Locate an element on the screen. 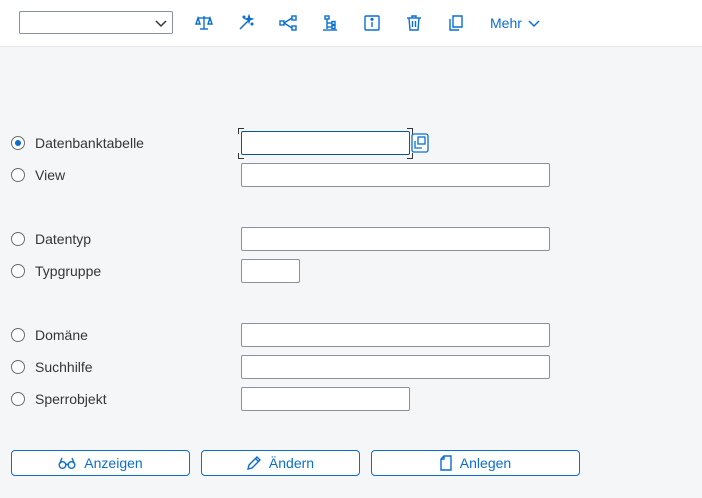  label-suchhilfe: Suchhilfe is located at coordinates (64, 367).